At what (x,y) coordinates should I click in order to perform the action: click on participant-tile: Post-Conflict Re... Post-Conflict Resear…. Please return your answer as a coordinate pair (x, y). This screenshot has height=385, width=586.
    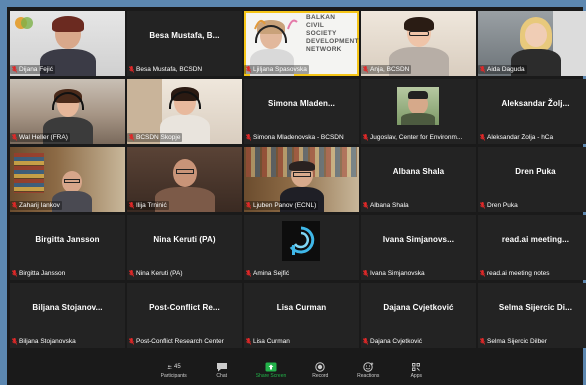
    Looking at the image, I should click on (184, 315).